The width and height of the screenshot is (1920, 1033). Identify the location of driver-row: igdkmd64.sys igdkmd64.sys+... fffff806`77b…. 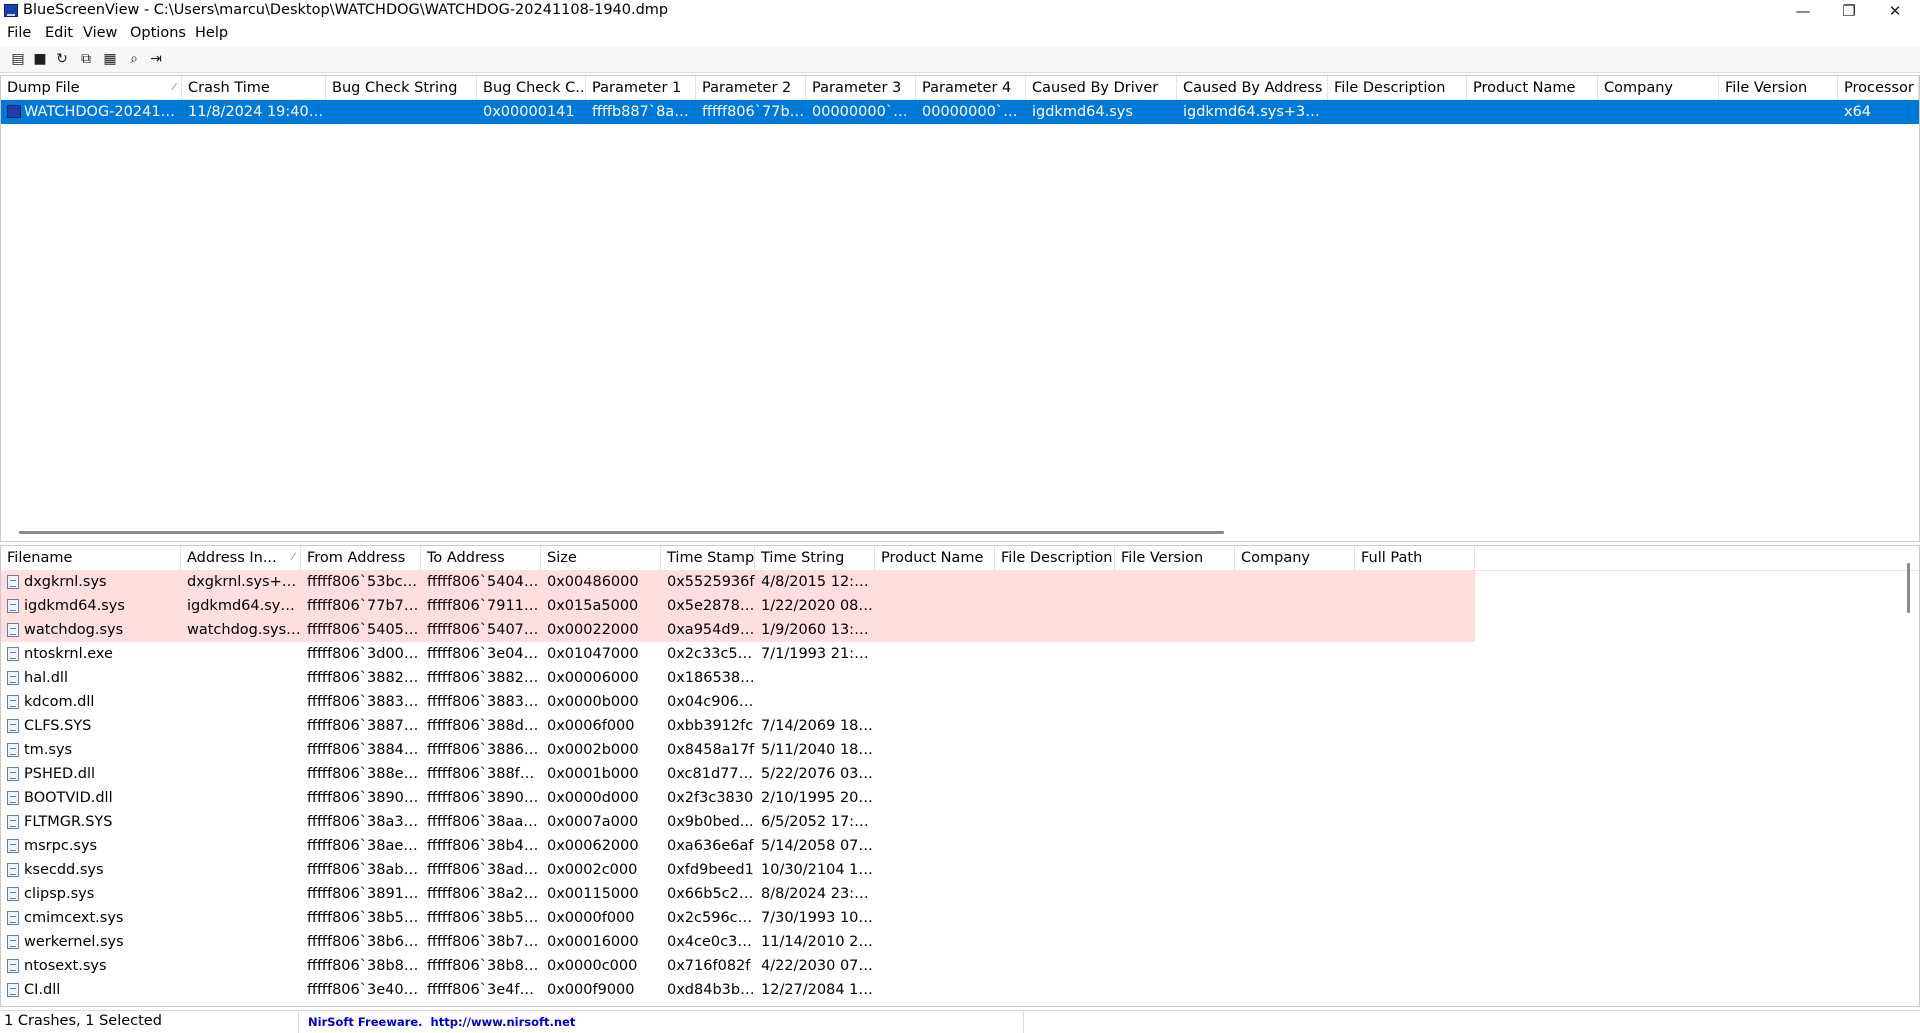
(738, 606).